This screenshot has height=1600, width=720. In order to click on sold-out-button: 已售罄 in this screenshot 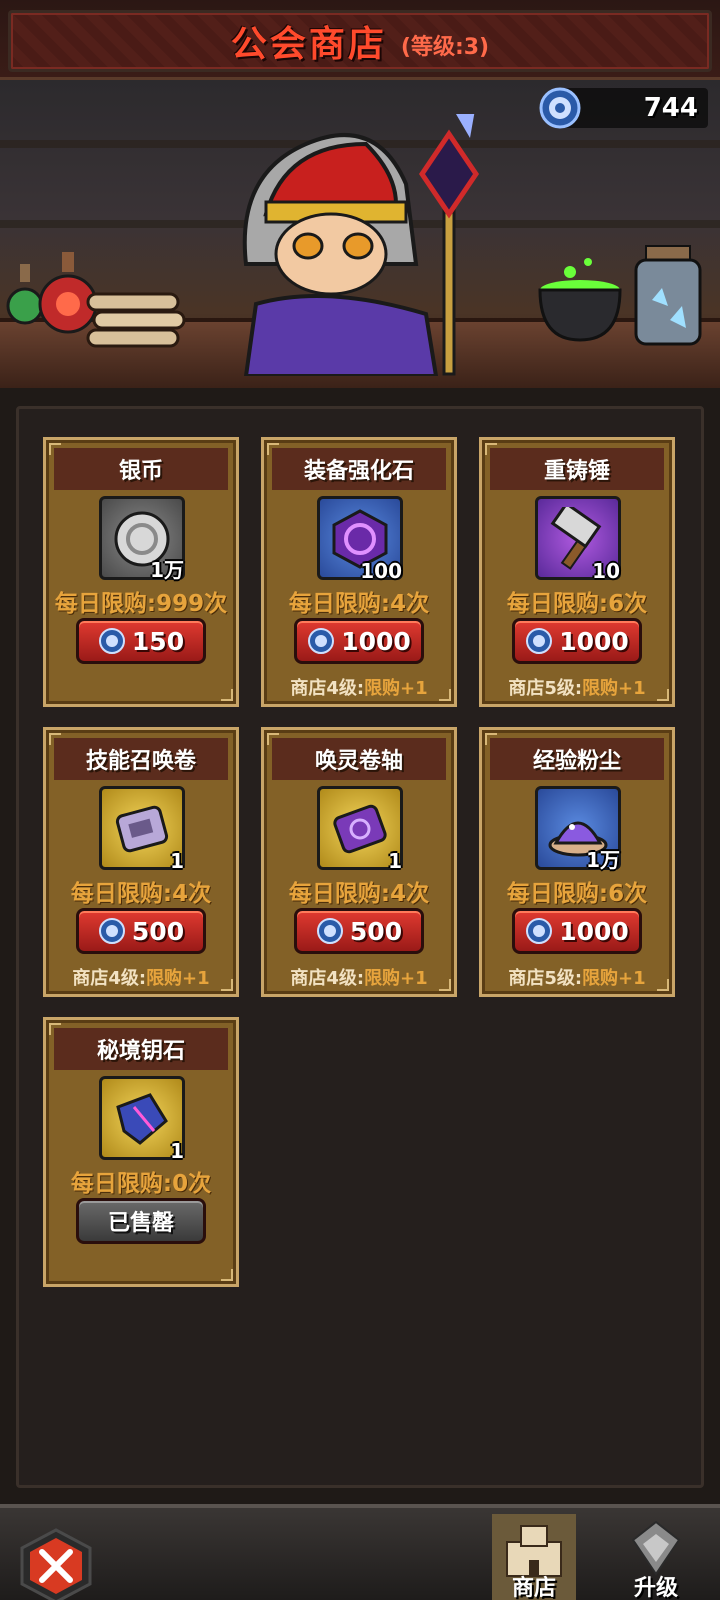, I will do `click(141, 1221)`.